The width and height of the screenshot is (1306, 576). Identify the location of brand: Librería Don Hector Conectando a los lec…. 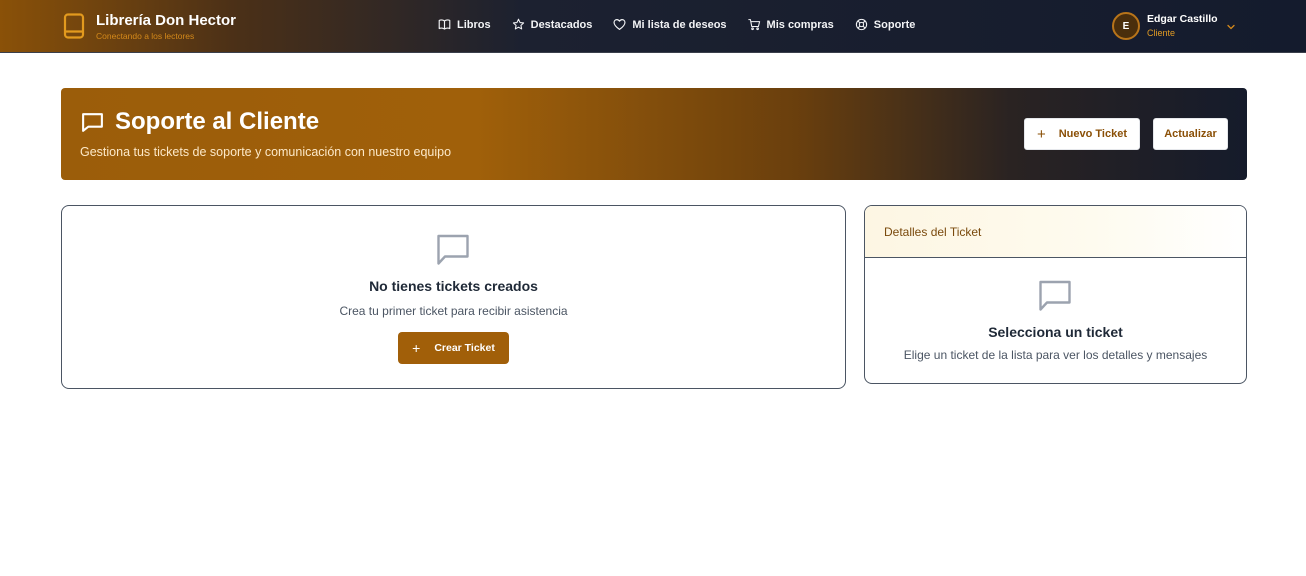
(149, 27).